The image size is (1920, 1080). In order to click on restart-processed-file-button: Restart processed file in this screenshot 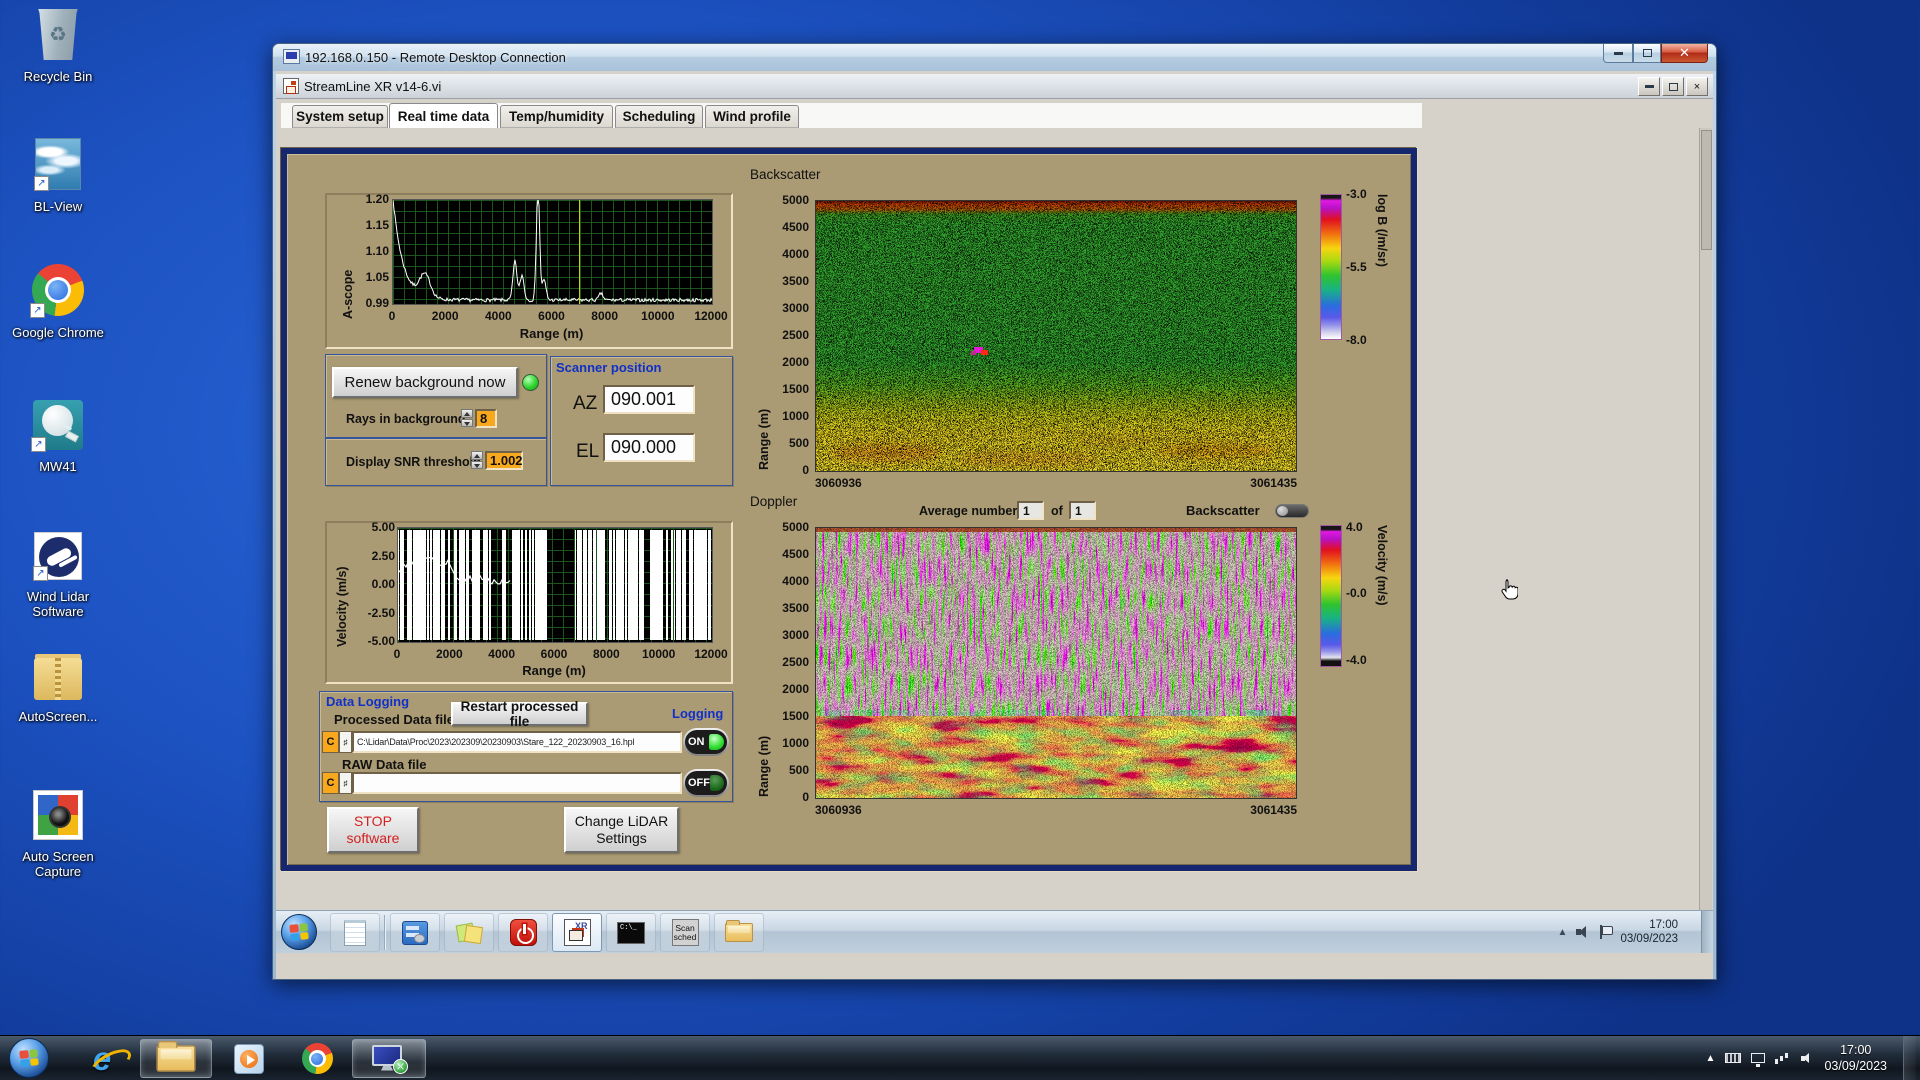, I will do `click(519, 714)`.